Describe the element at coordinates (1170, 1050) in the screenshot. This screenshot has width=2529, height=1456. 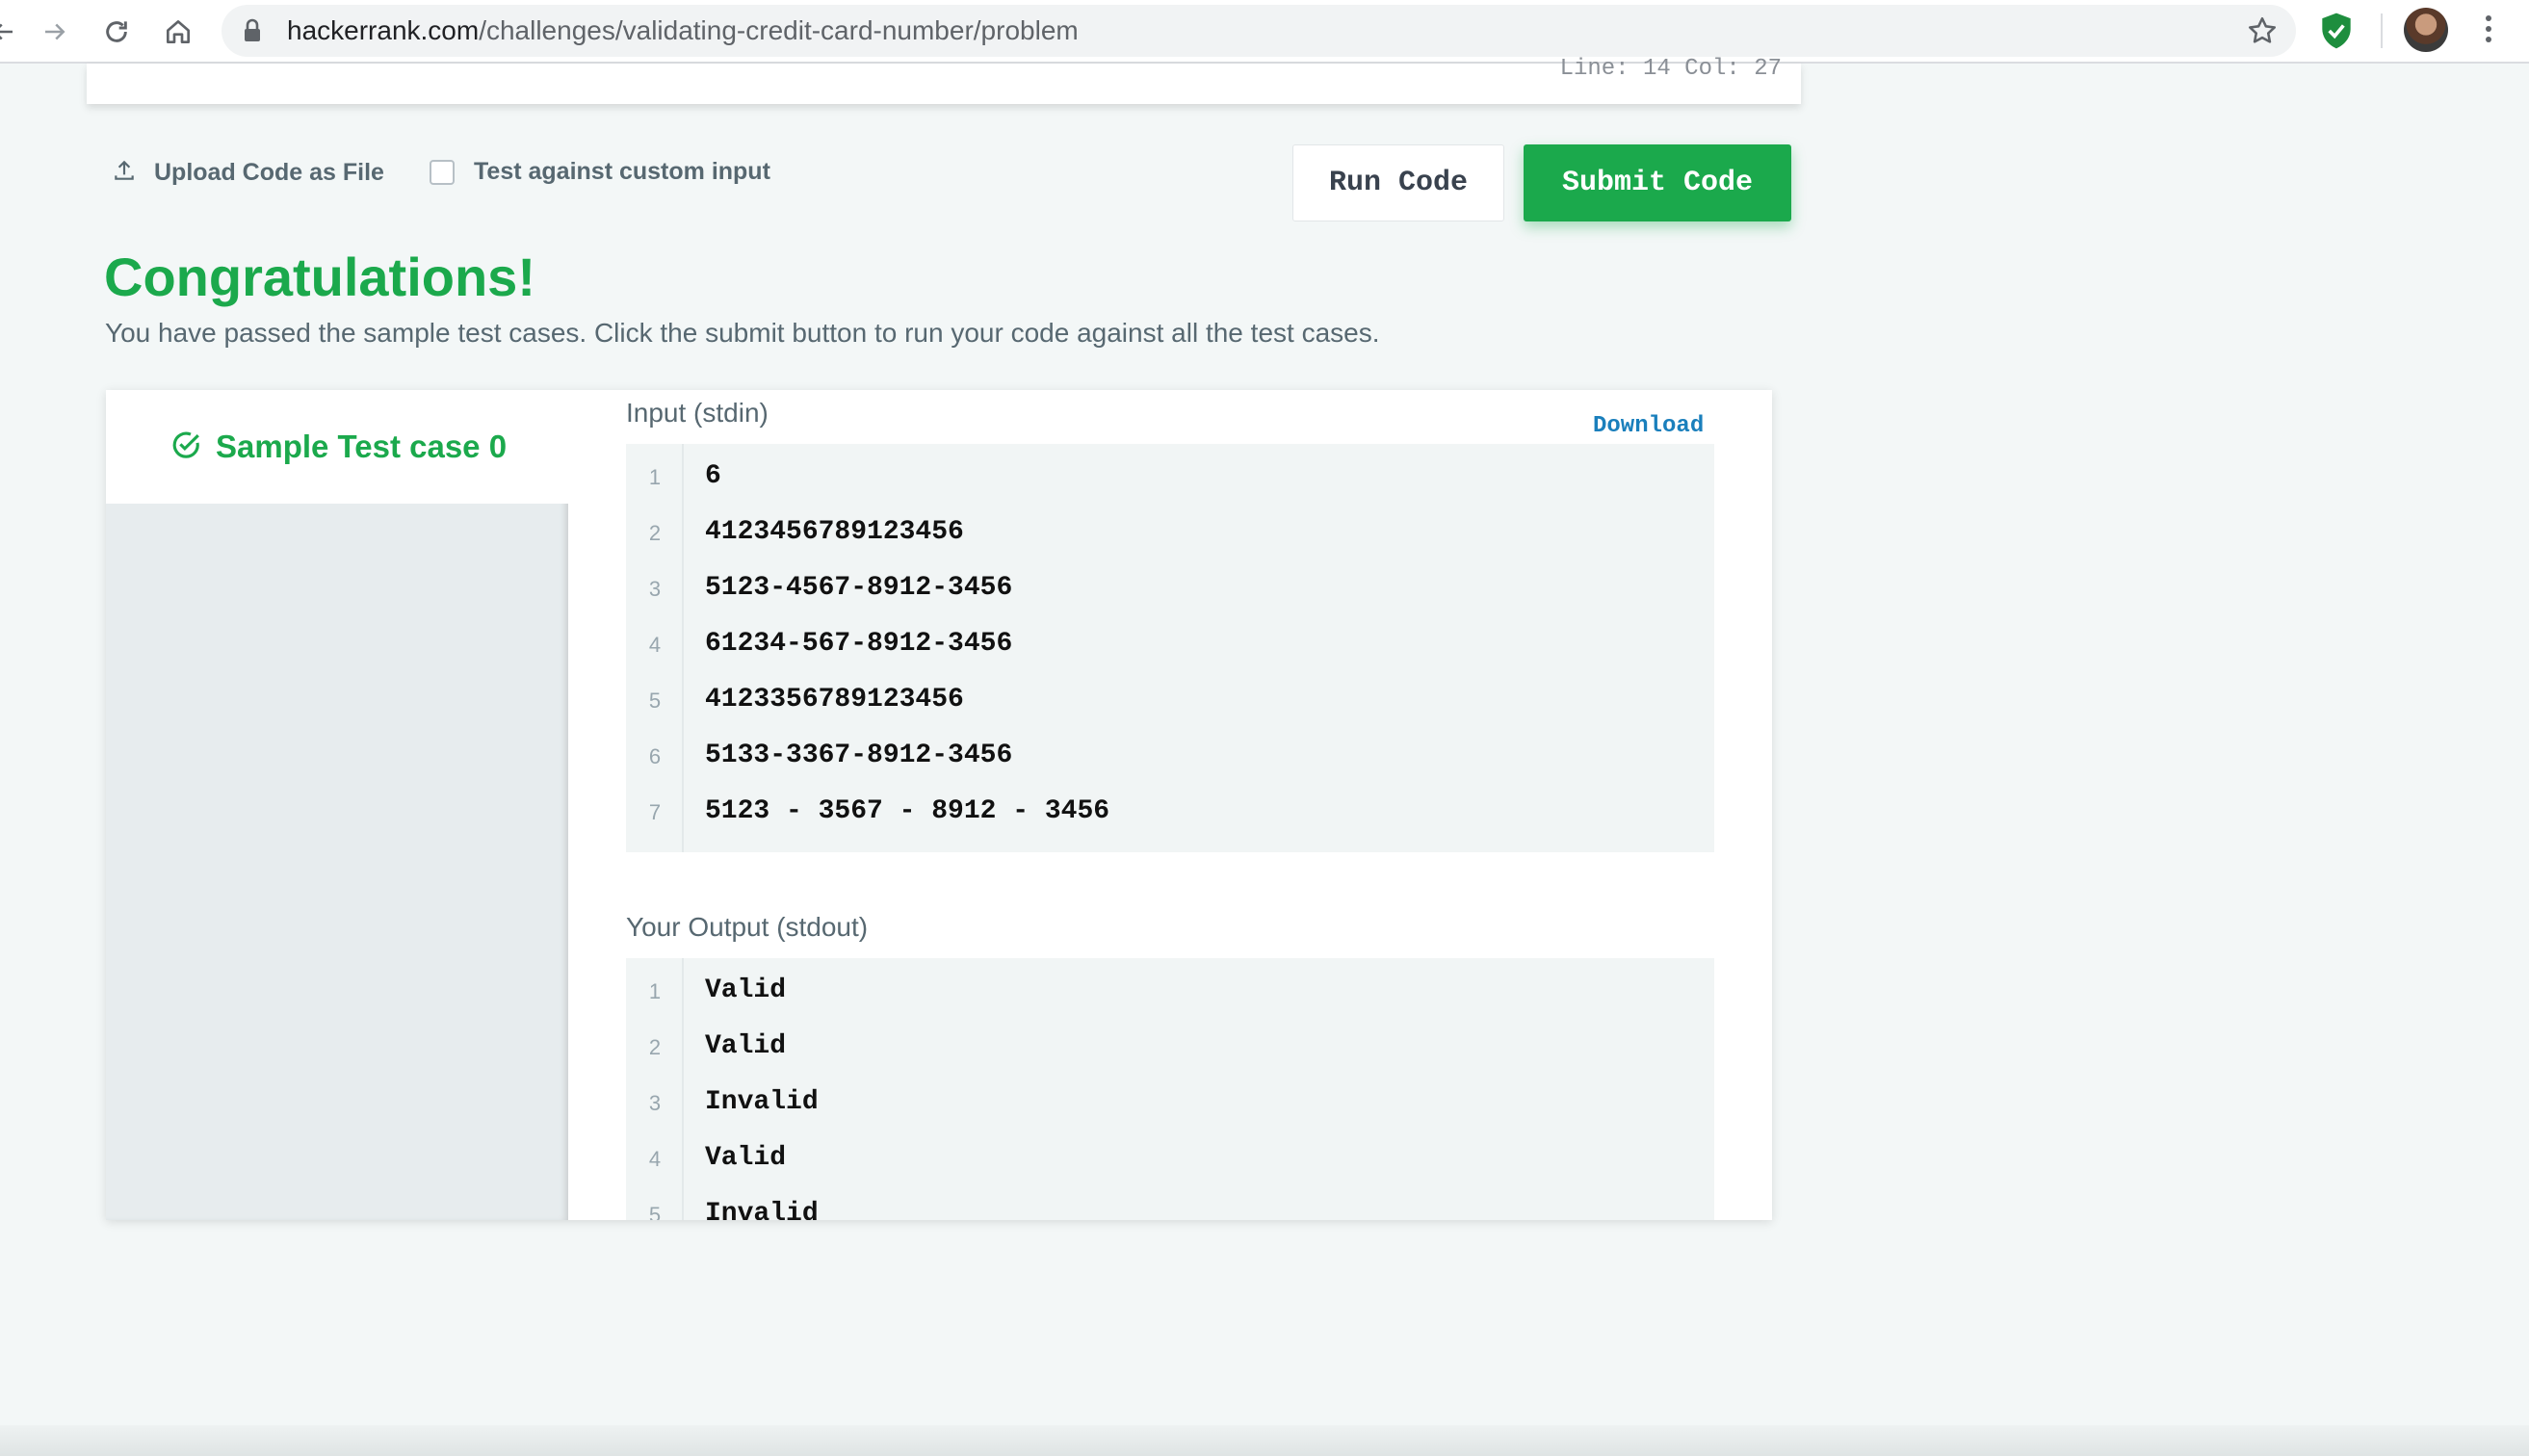
I see `output-line: 2 Valid` at that location.